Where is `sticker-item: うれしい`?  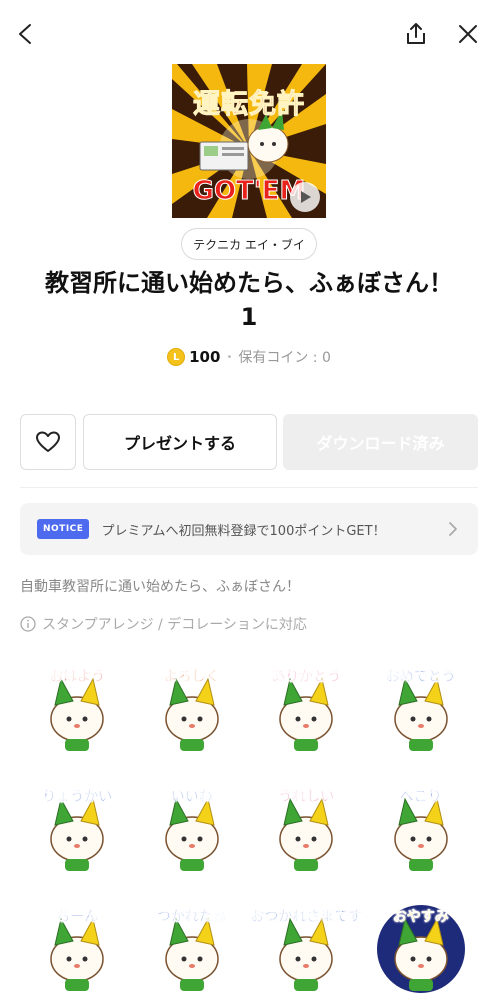 sticker-item: うれしい is located at coordinates (306, 829).